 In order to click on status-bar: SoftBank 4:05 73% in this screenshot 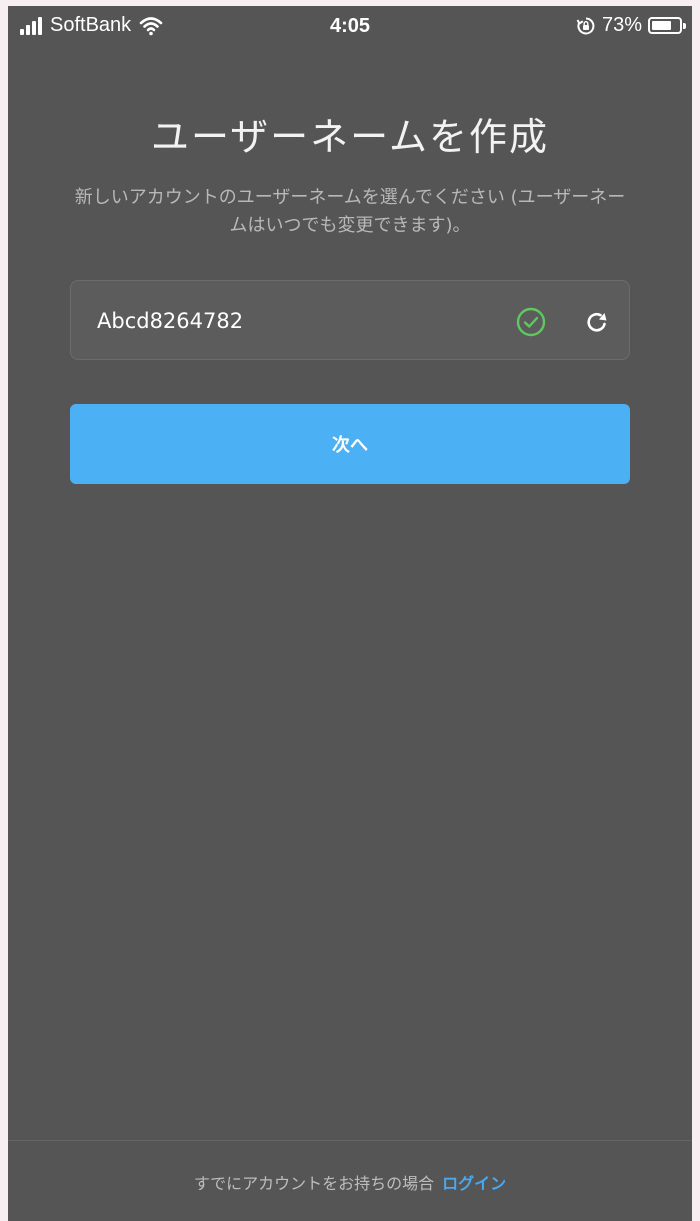, I will do `click(350, 28)`.